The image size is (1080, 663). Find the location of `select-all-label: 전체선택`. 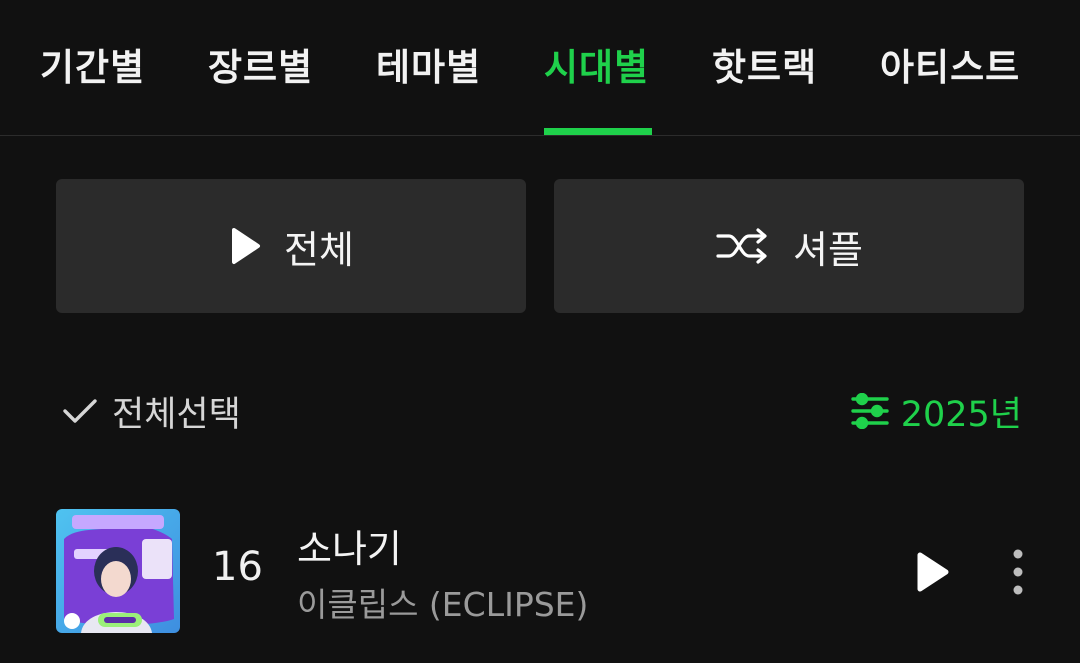

select-all-label: 전체선택 is located at coordinates (176, 414).